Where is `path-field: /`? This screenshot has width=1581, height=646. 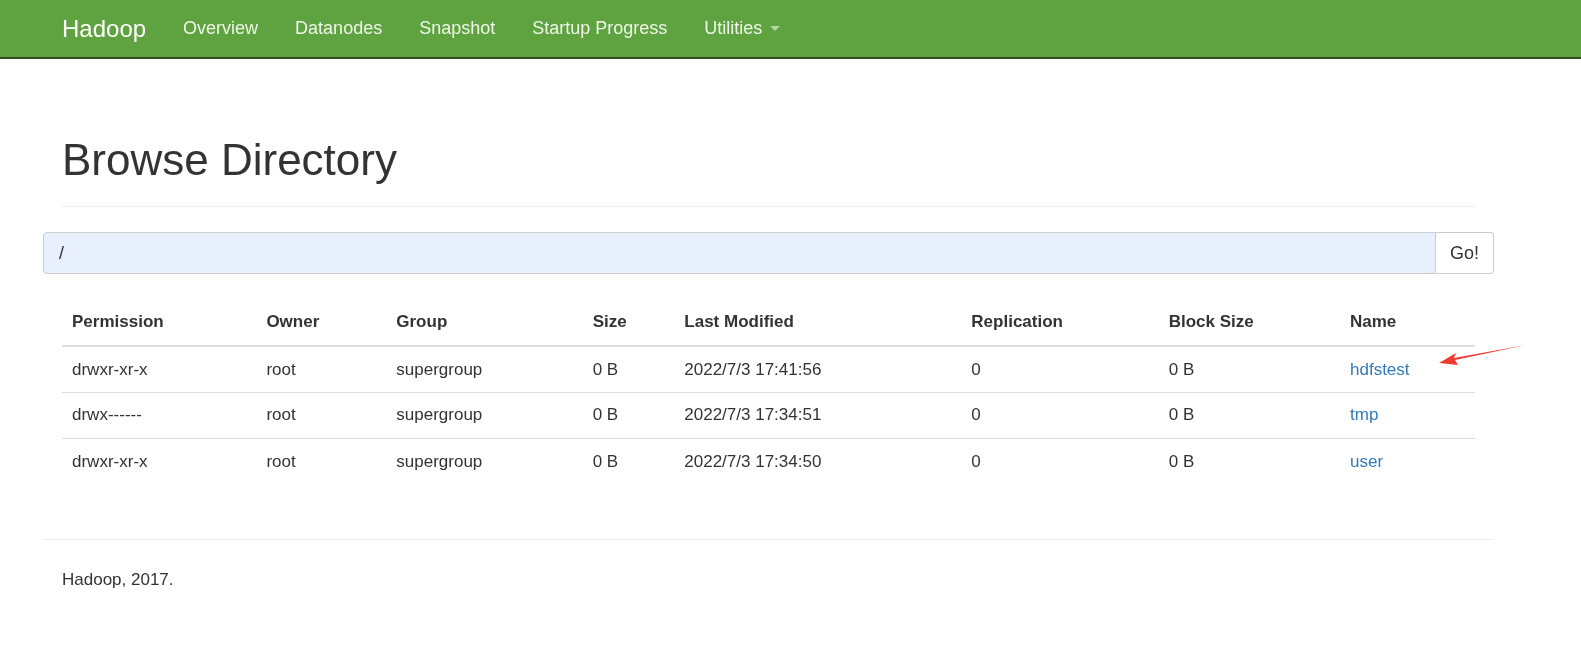 path-field: / is located at coordinates (739, 253).